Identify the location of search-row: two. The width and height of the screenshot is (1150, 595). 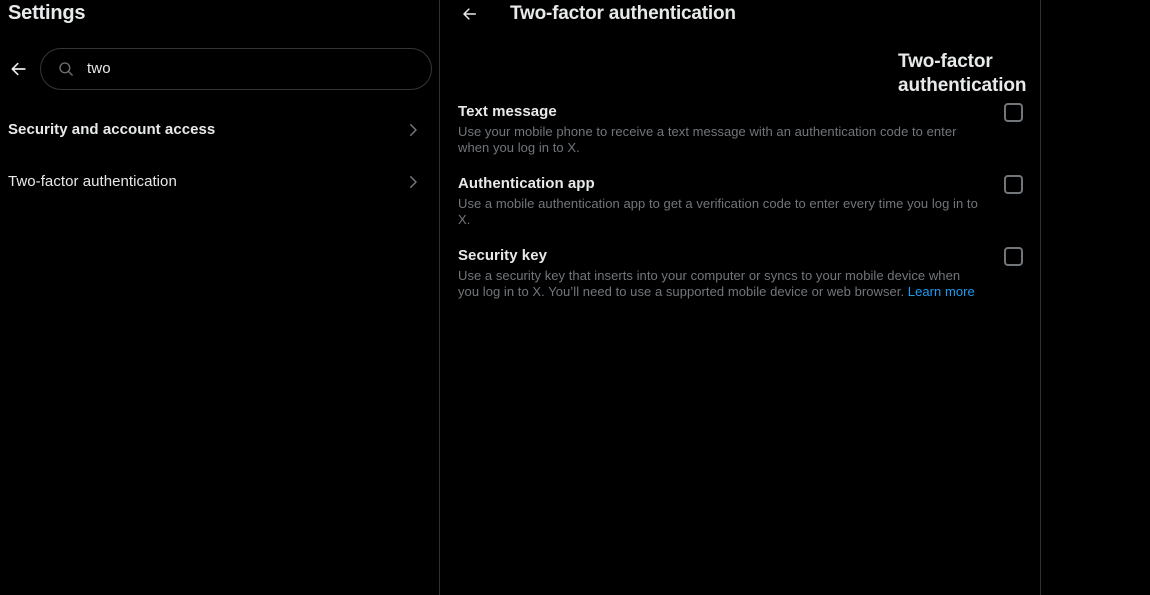
(220, 69).